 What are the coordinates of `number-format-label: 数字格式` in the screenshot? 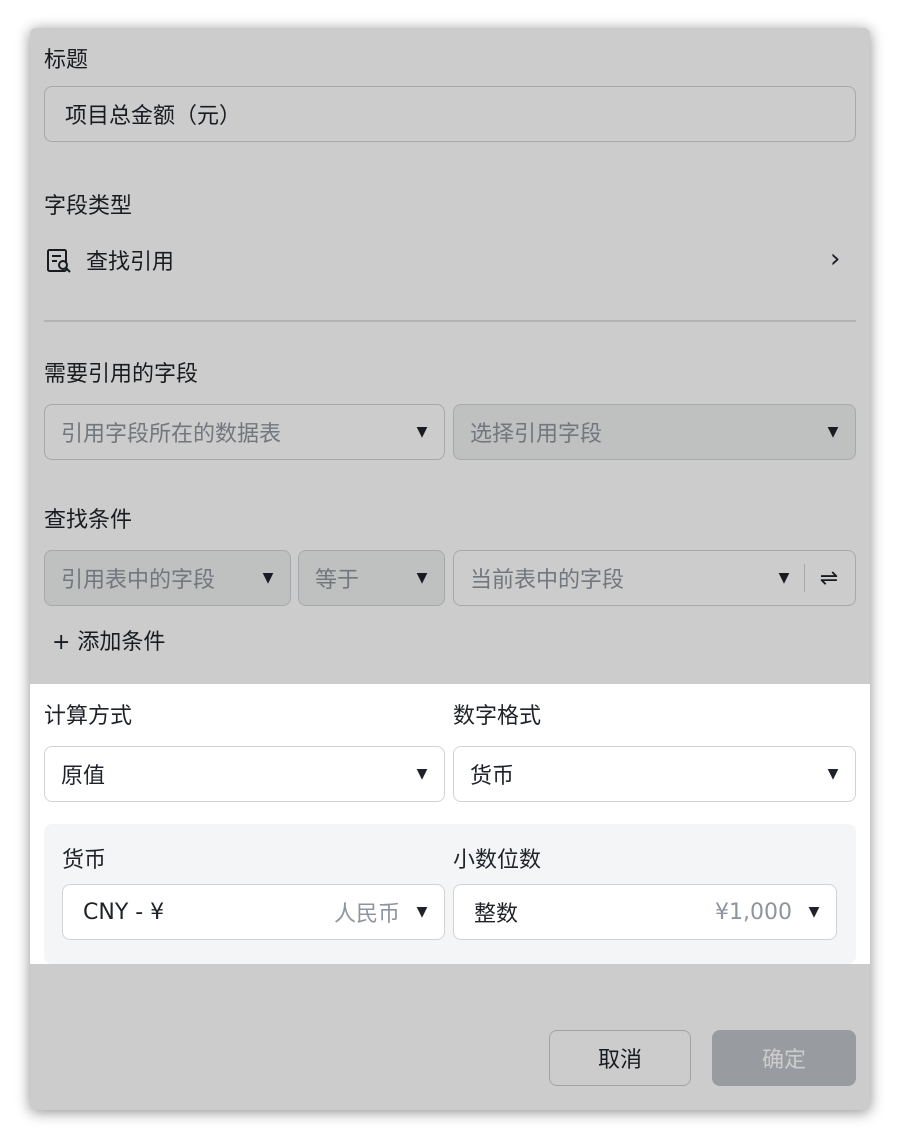 It's located at (497, 716).